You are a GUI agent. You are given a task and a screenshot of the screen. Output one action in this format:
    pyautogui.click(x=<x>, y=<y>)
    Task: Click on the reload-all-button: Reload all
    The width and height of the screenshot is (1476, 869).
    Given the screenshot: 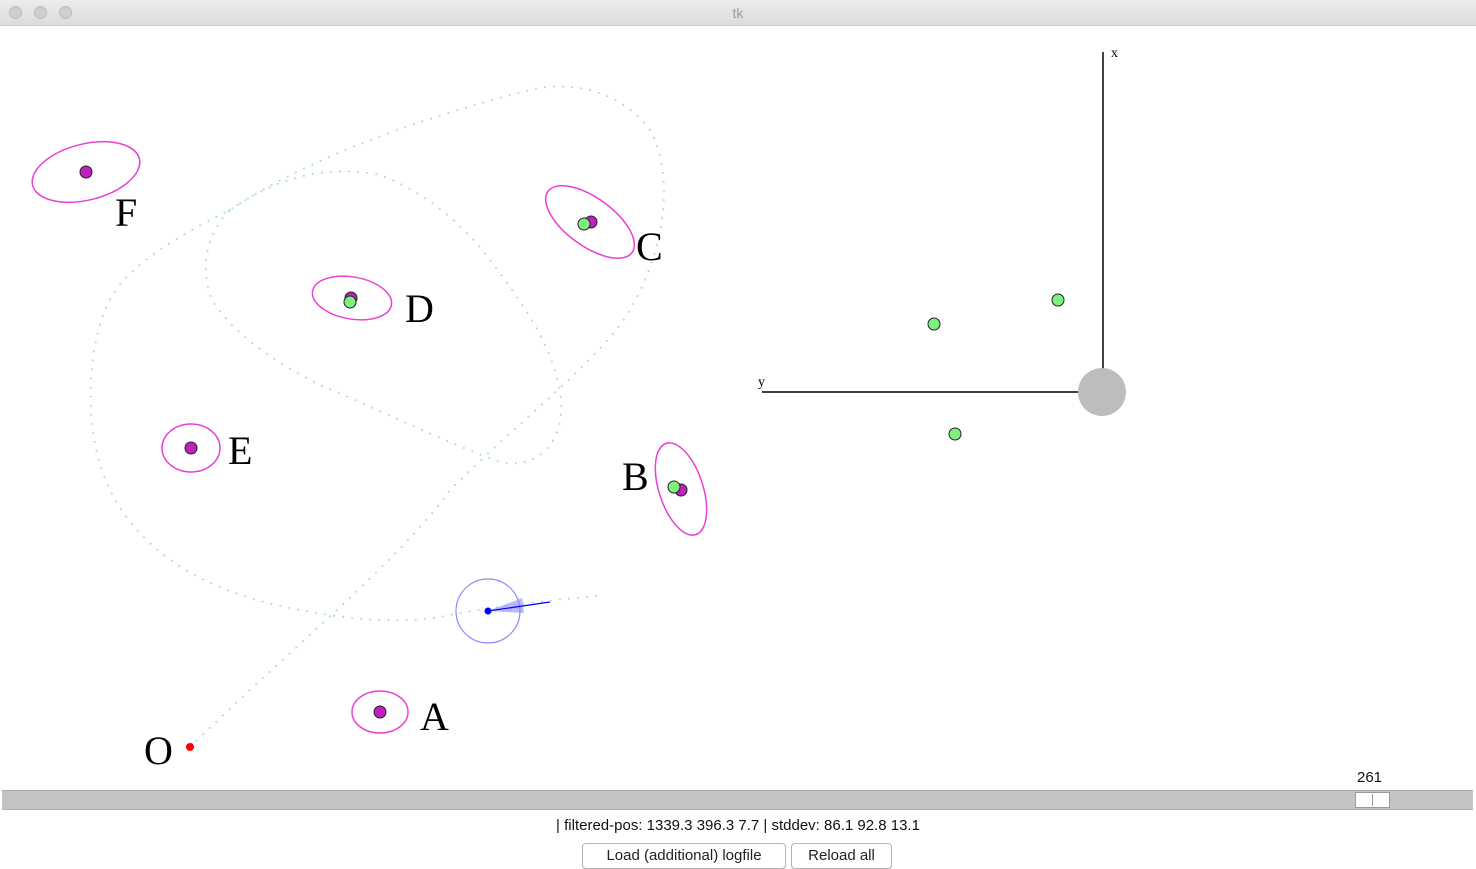 What is the action you would take?
    pyautogui.click(x=841, y=856)
    